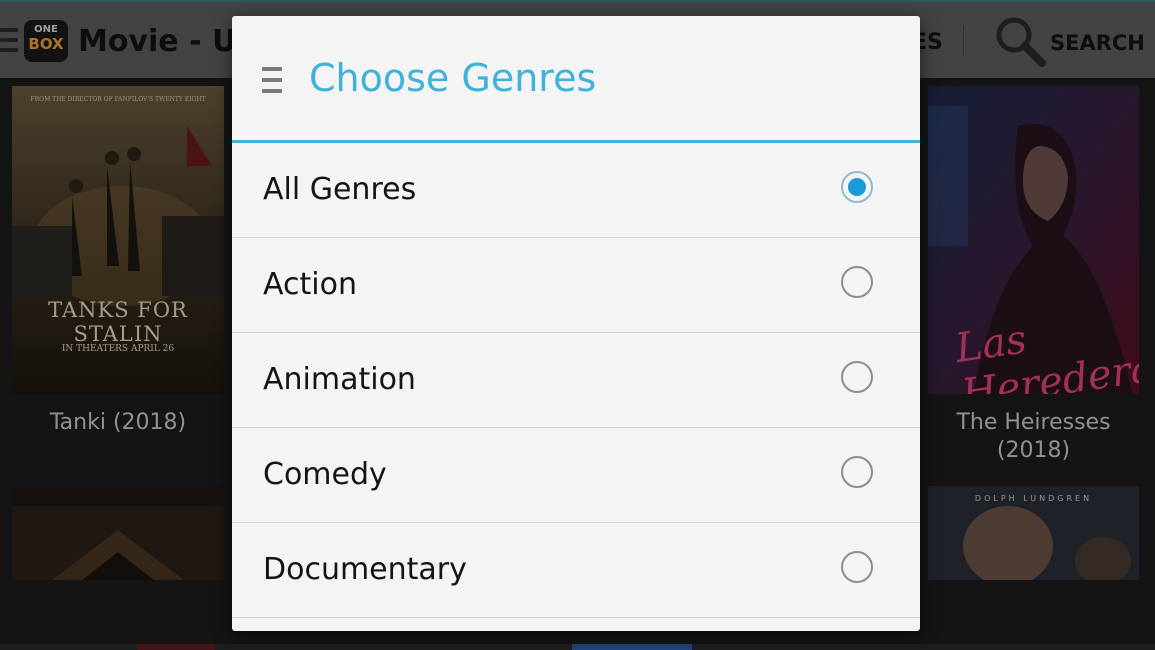 This screenshot has height=650, width=1155. Describe the element at coordinates (453, 78) in the screenshot. I see `dialog-title: Choose Genres` at that location.